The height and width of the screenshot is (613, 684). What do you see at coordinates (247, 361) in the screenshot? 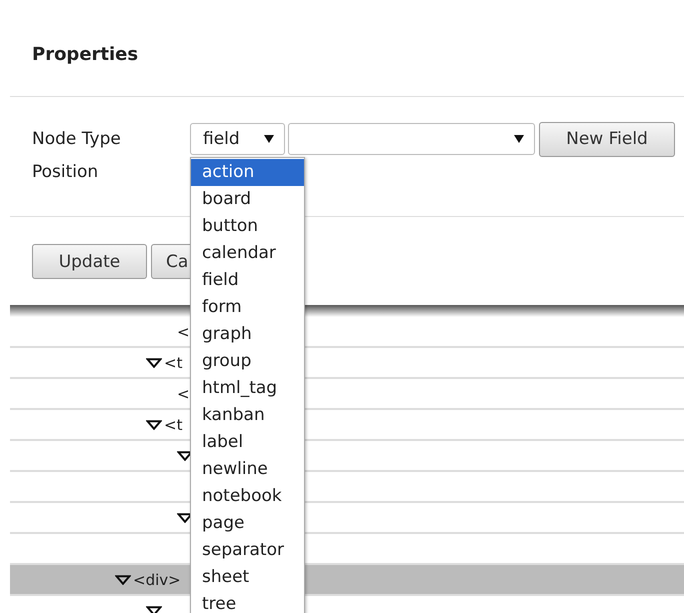
I see `dropdown-option: group` at bounding box center [247, 361].